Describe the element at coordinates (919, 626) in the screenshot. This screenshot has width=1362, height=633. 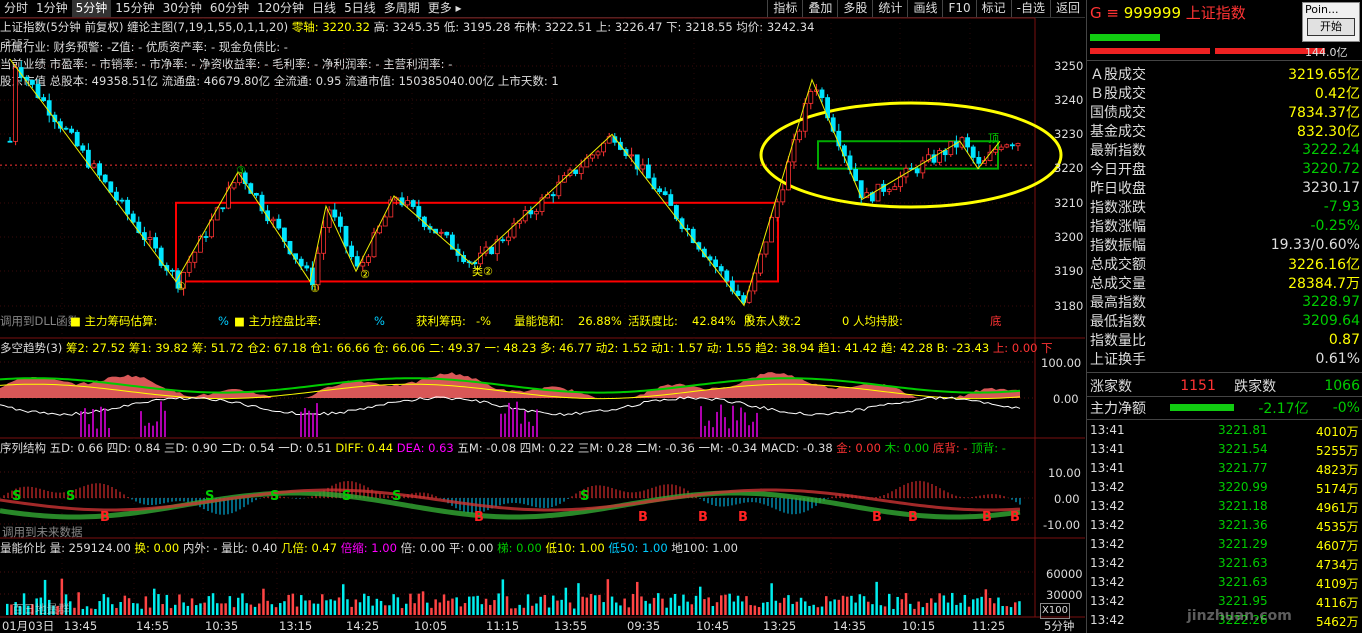
I see `time-tick: 10:15` at that location.